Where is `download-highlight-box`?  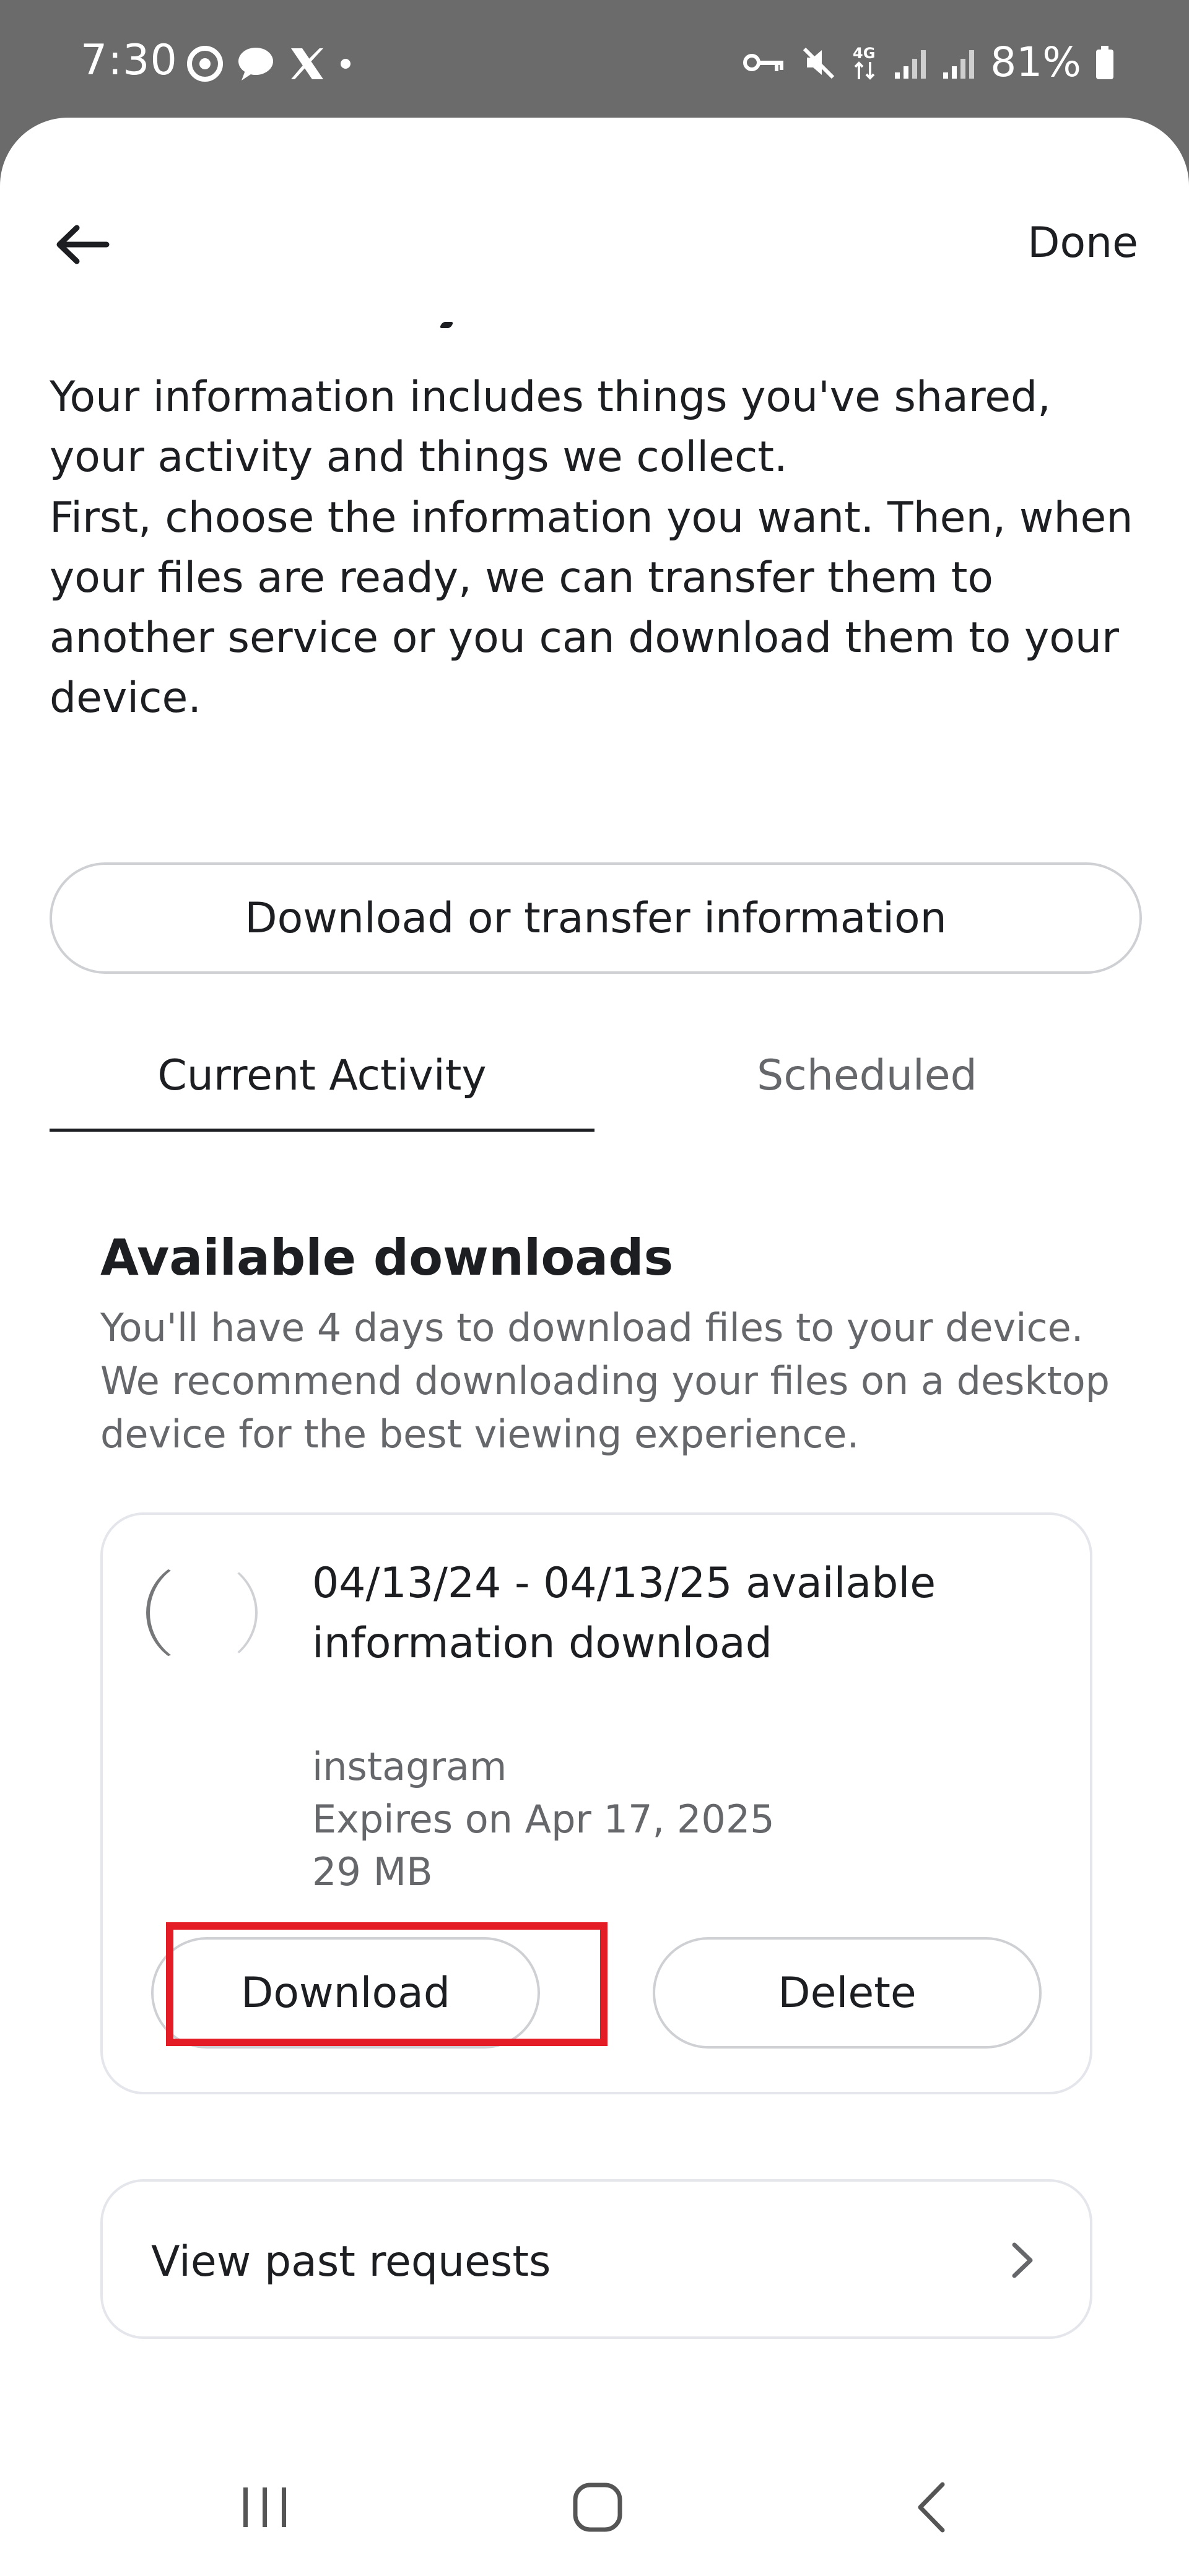
download-highlight-box is located at coordinates (387, 1984).